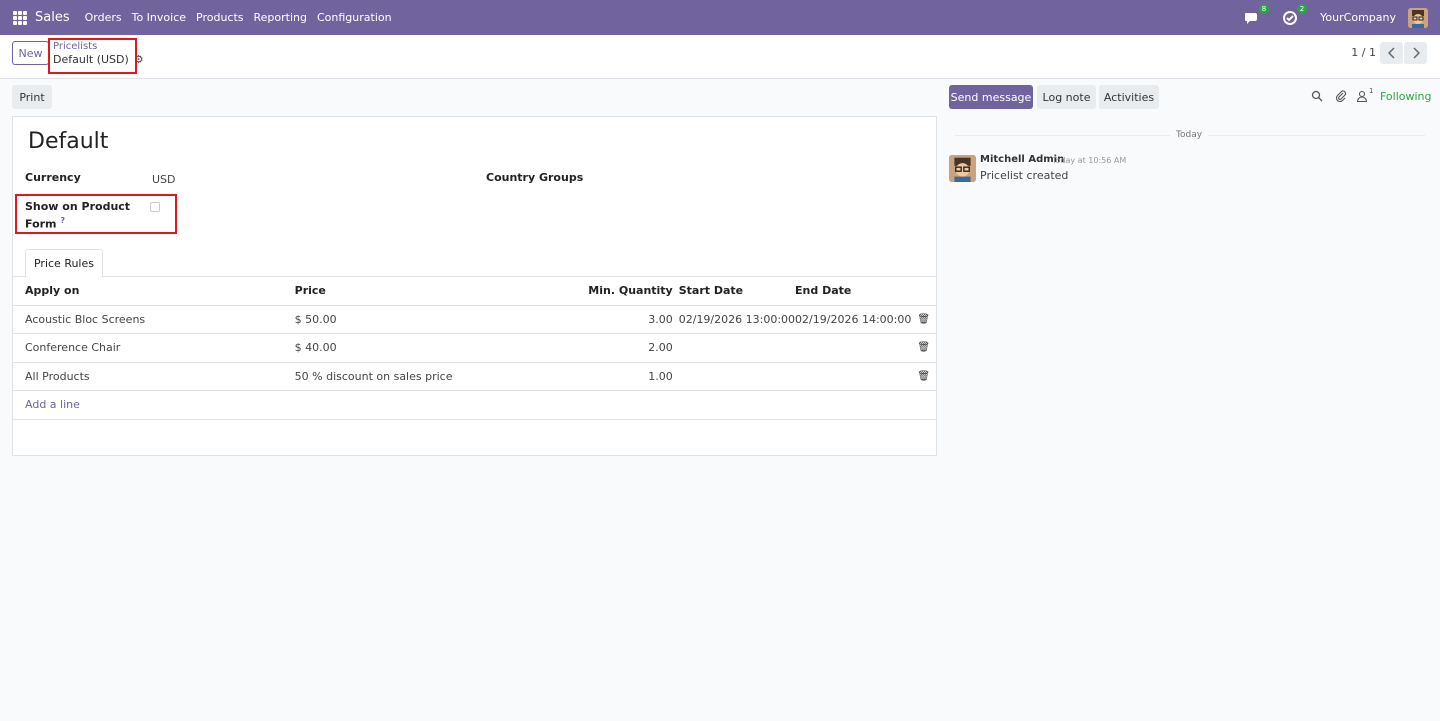  I want to click on follower-count: 1, so click(1371, 91).